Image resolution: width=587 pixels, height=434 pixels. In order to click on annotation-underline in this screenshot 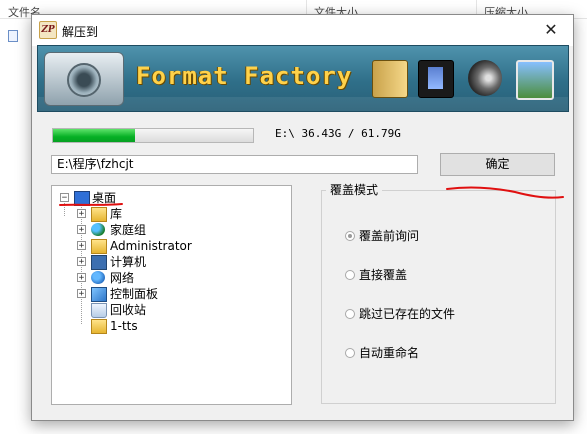, I will do `click(91, 204)`.